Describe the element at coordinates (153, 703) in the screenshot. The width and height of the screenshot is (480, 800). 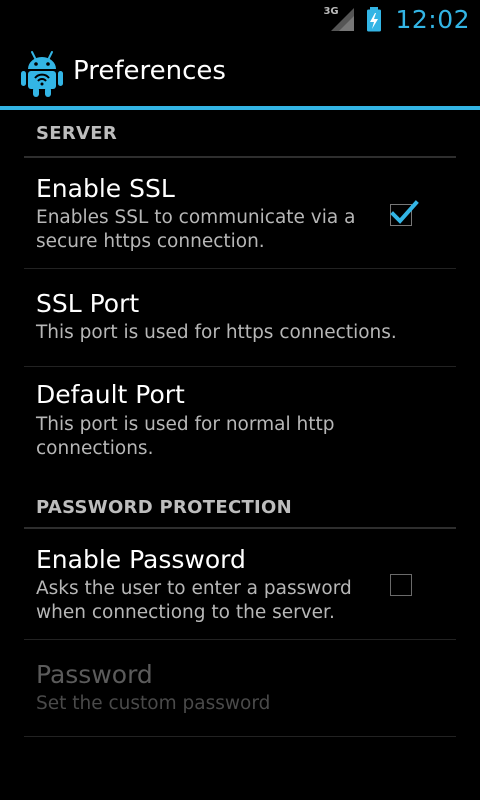
I see `pref-summary: Set the custom password` at that location.